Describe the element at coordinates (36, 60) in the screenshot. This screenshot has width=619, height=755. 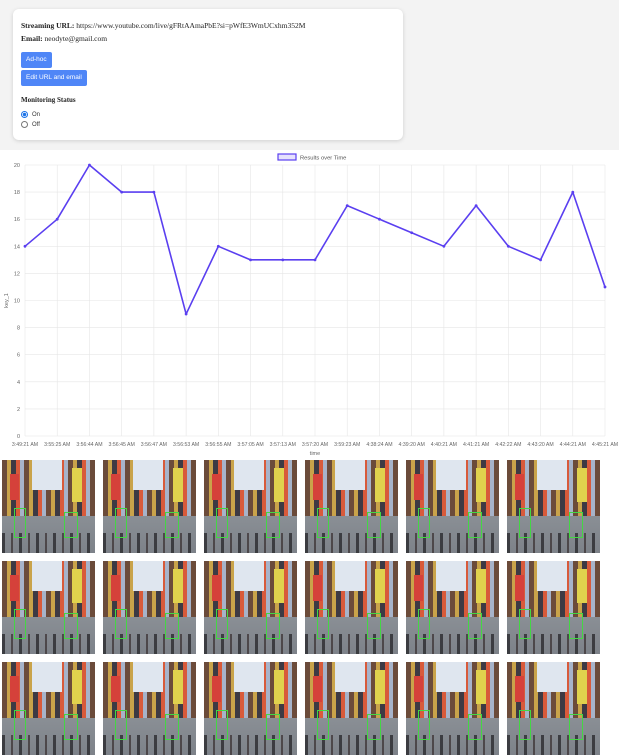
I see `adhoc-button: Ad-hoc` at that location.